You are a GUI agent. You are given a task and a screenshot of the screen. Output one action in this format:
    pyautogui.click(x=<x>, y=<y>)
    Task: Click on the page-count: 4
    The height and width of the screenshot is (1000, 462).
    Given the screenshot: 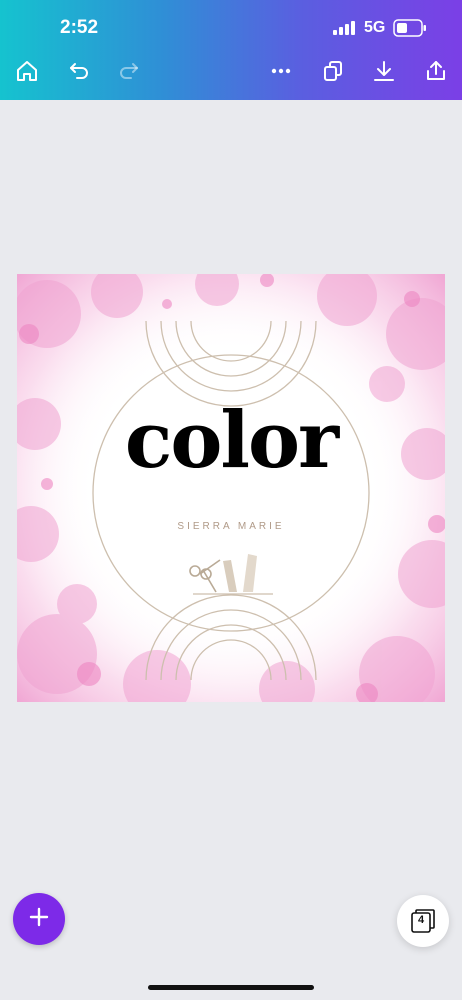 What is the action you would take?
    pyautogui.click(x=421, y=920)
    